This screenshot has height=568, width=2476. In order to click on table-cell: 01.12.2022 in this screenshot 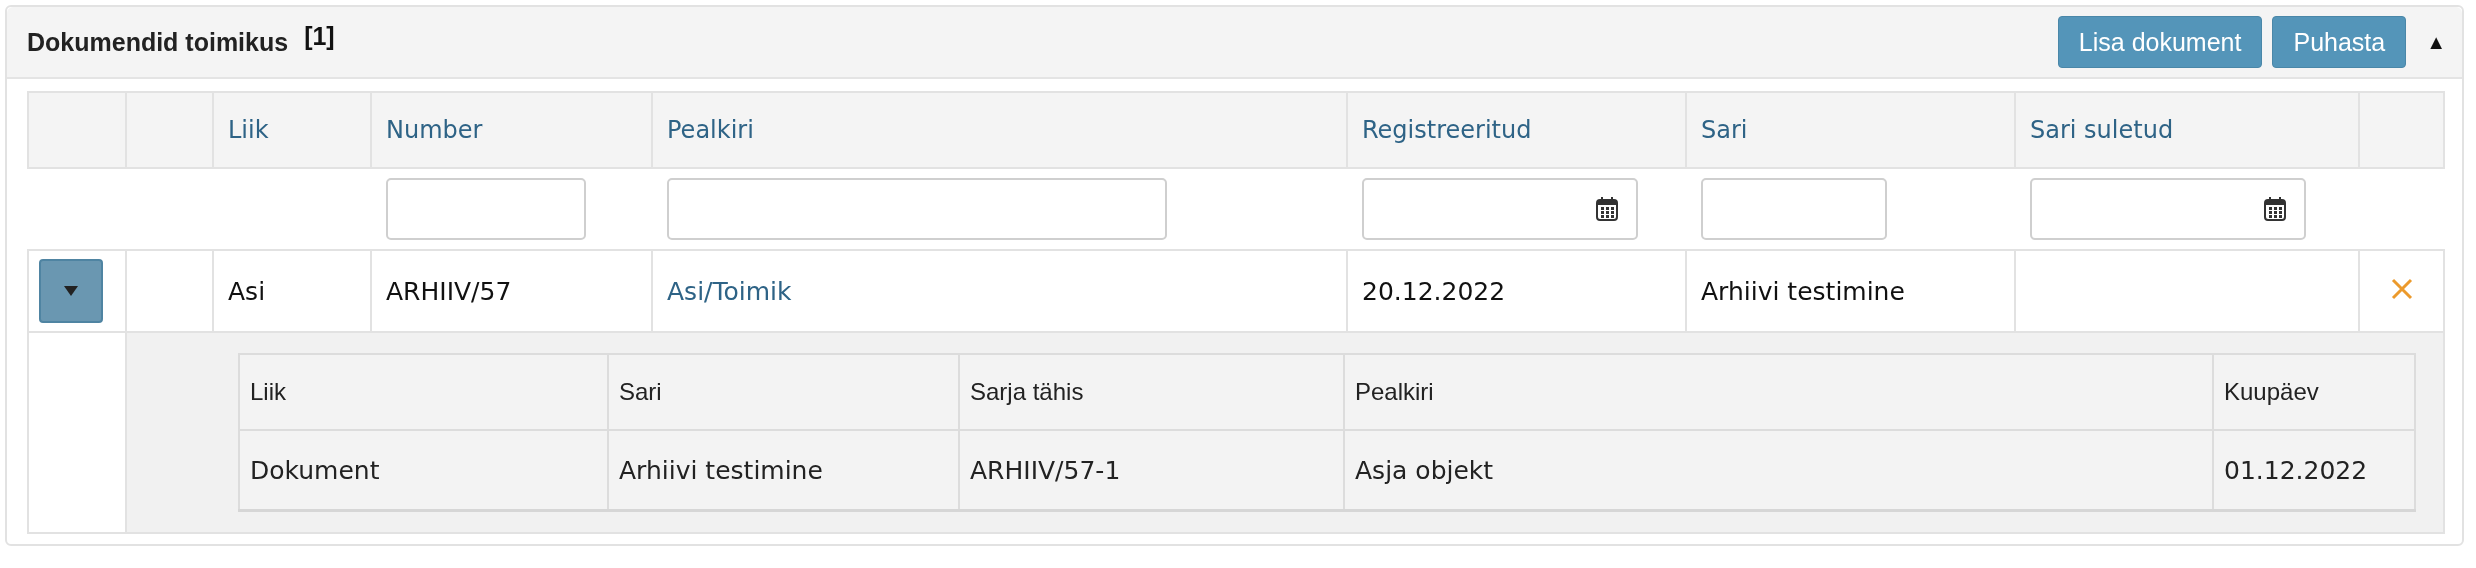, I will do `click(2314, 470)`.